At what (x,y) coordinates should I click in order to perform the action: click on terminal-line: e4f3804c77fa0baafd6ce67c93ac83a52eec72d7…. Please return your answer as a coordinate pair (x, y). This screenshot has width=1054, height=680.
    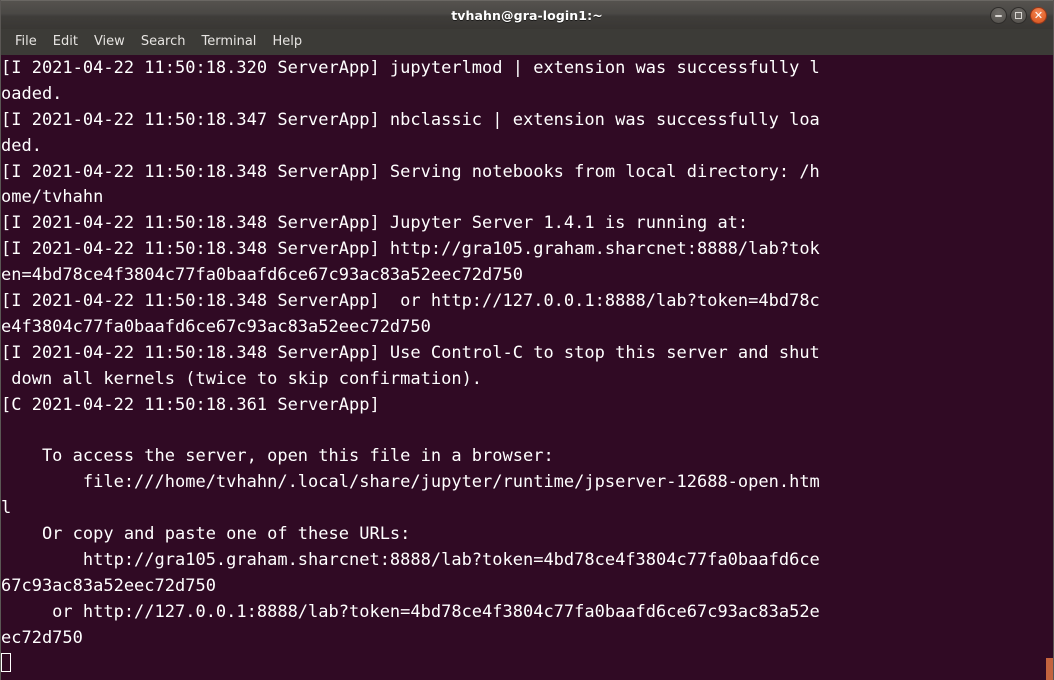
    Looking at the image, I should click on (216, 326).